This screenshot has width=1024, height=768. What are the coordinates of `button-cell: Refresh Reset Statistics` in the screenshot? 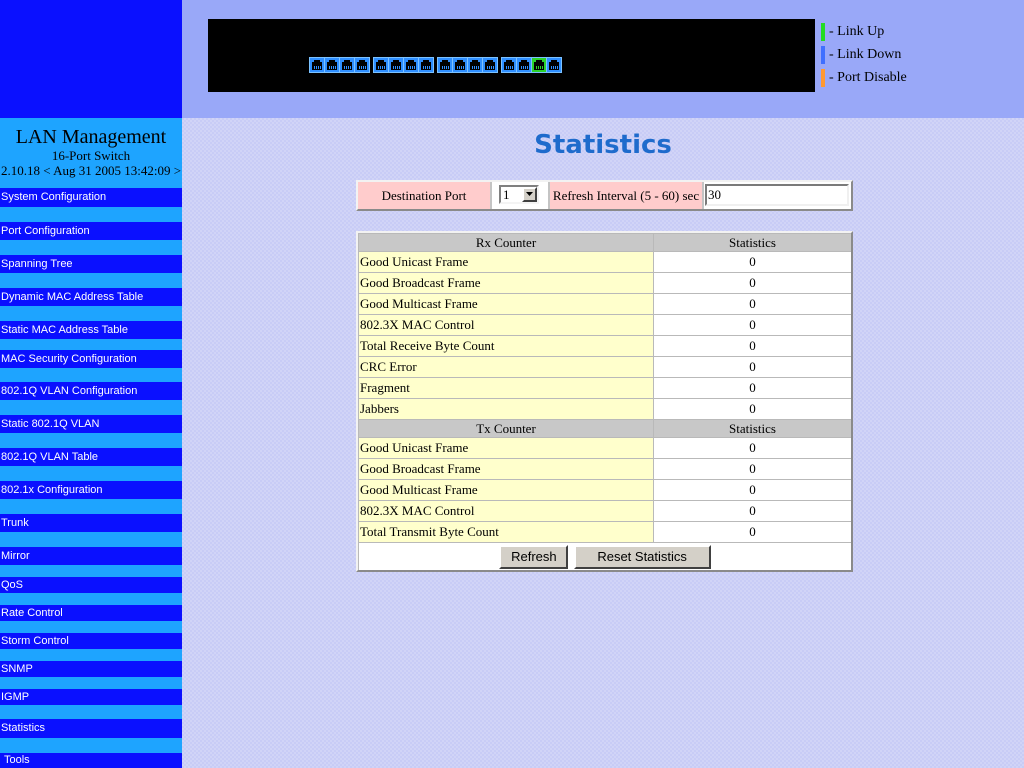 It's located at (604, 556).